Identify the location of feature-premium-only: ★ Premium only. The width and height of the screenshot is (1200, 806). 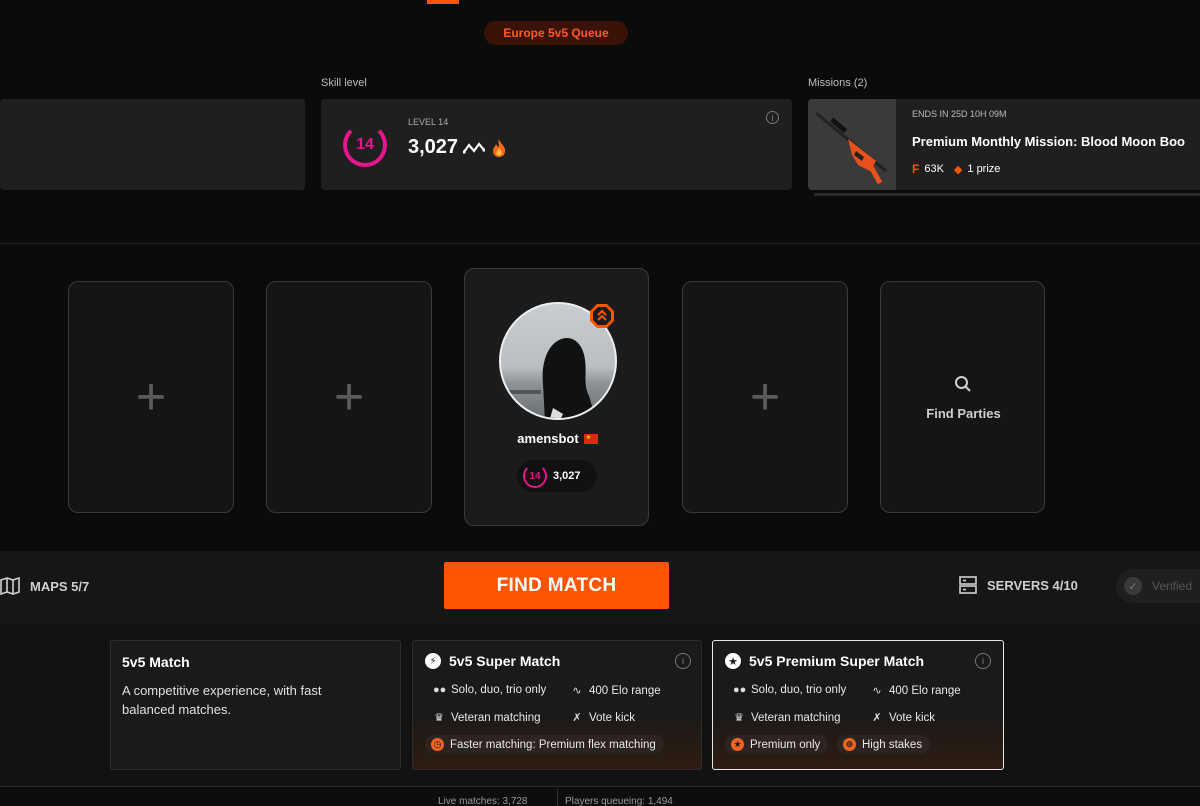
(777, 744).